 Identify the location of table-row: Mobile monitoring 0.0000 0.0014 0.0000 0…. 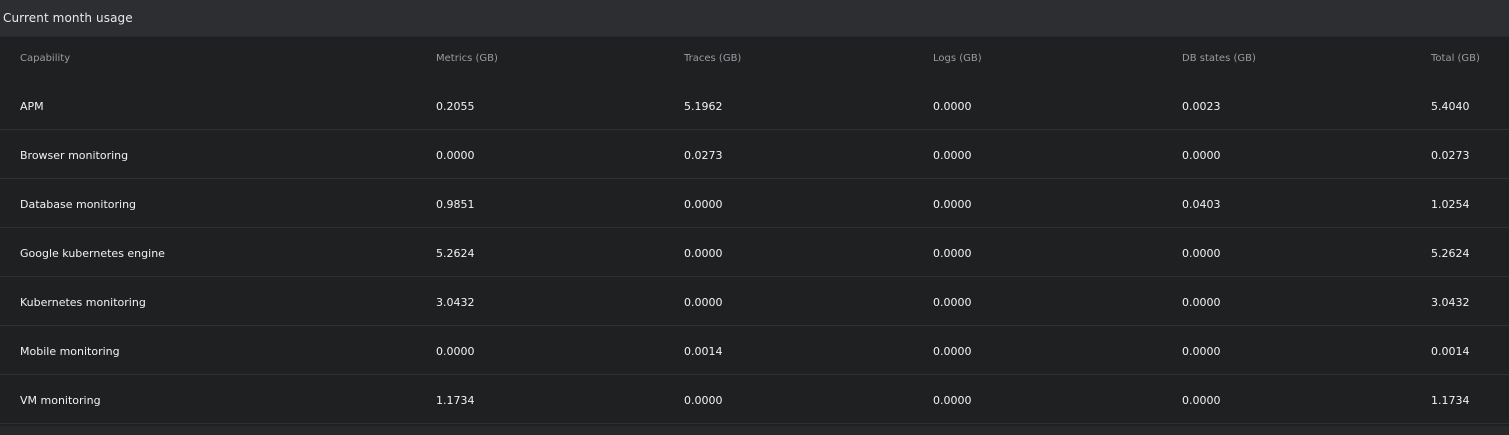
(754, 350).